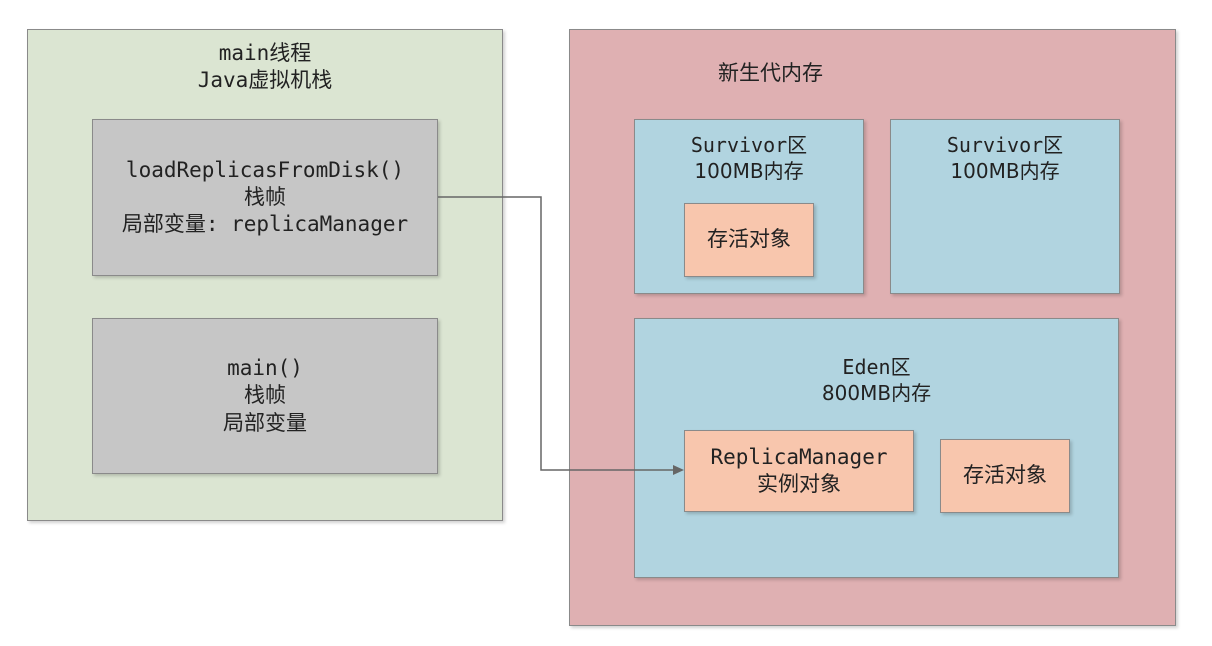 The width and height of the screenshot is (1212, 646). I want to click on reference-arrow-head, so click(678, 470).